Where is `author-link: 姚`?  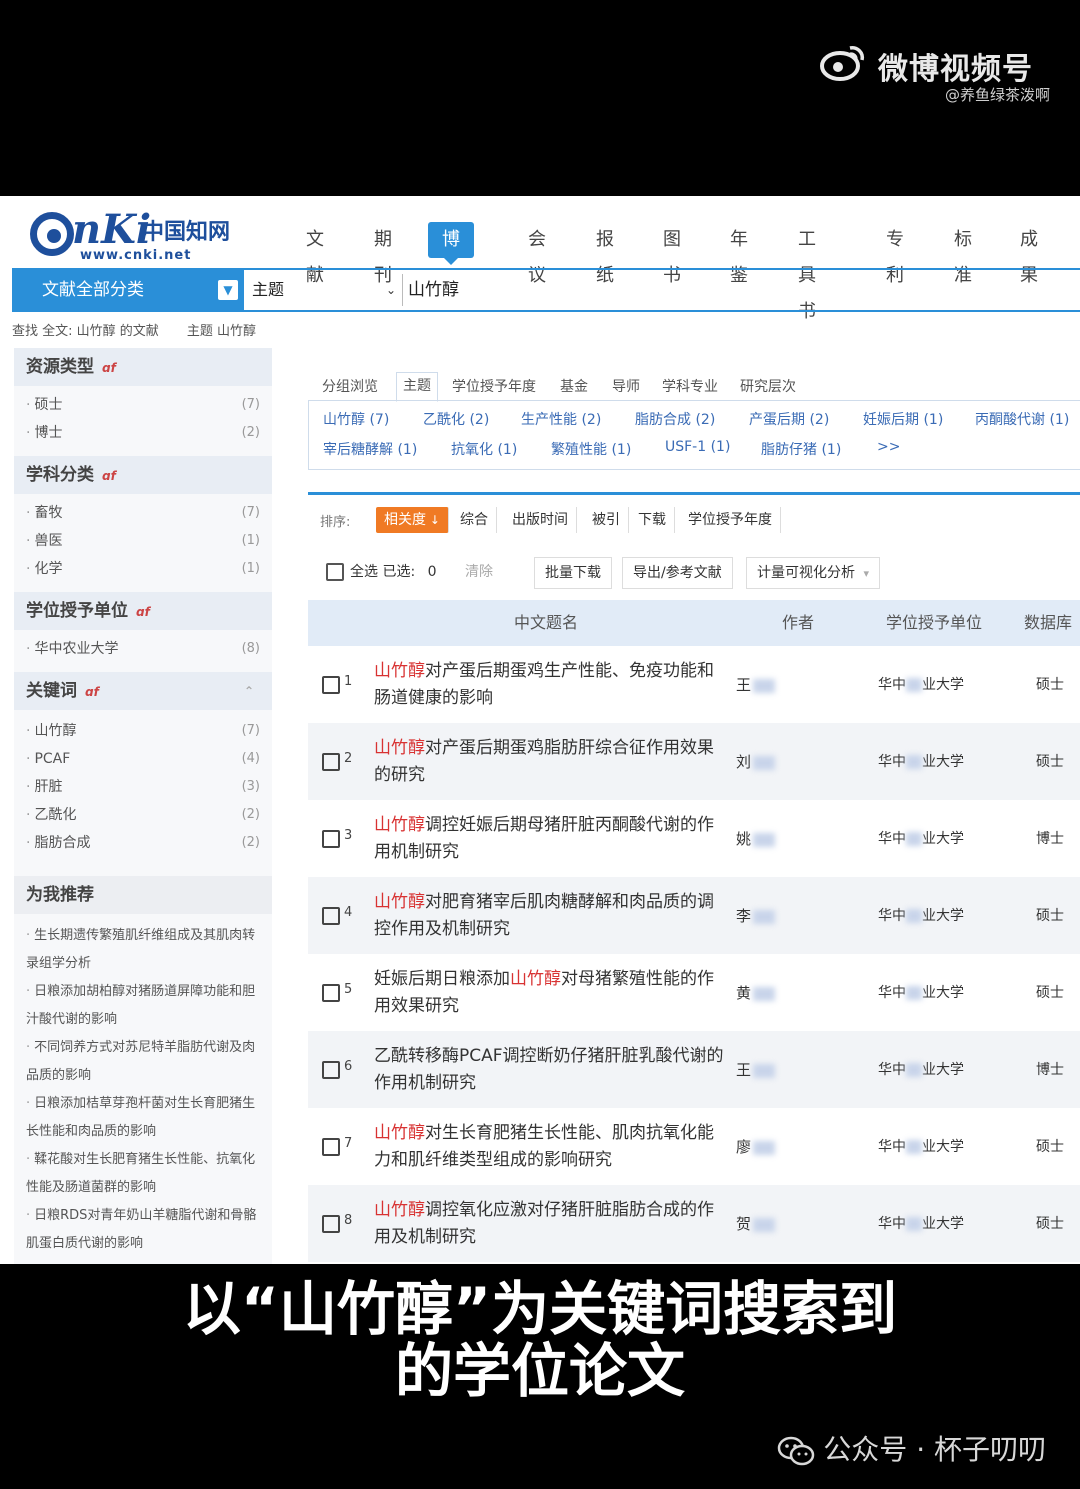
author-link: 姚 is located at coordinates (756, 838).